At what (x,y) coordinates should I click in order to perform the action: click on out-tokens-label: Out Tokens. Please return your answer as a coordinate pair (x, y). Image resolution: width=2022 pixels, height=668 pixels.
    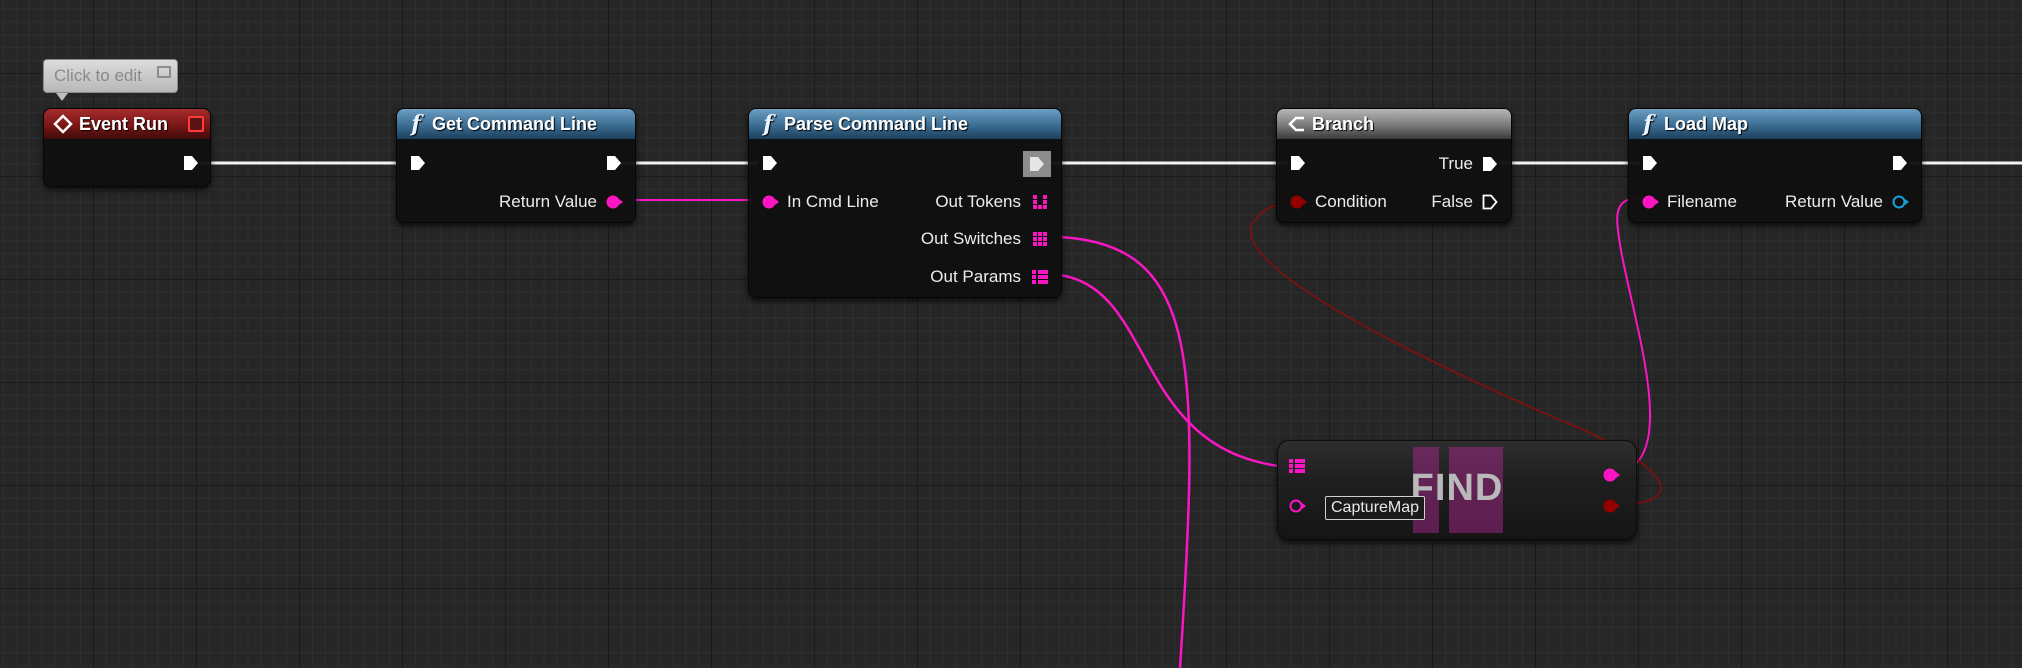
    Looking at the image, I should click on (978, 201).